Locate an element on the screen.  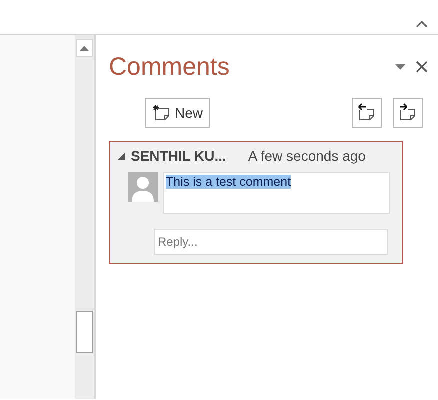
scroll-up-button is located at coordinates (84, 48).